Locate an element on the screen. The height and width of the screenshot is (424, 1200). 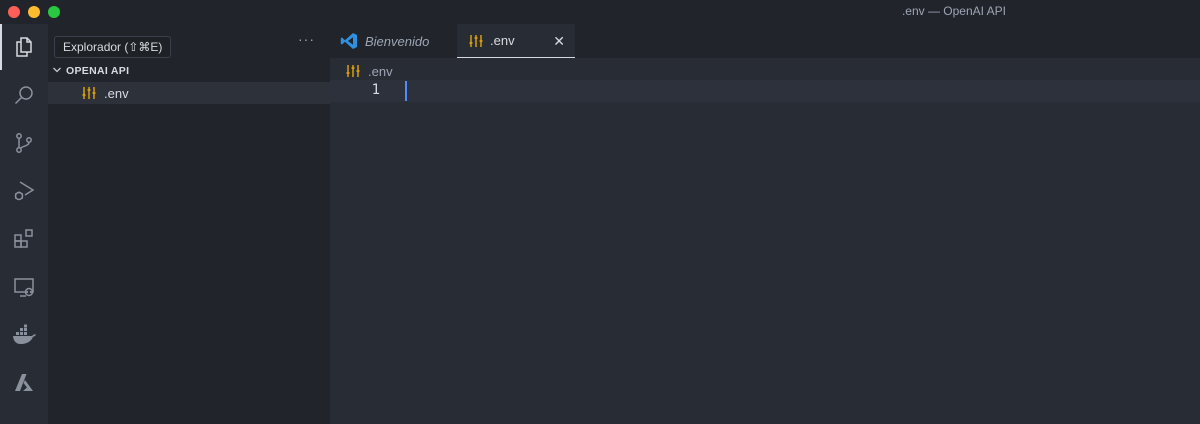
close-icon: ✕ is located at coordinates (559, 41).